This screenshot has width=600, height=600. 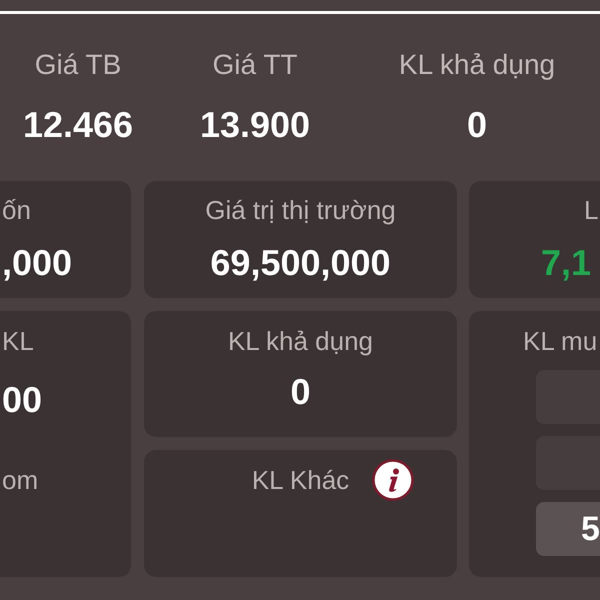 What do you see at coordinates (78, 65) in the screenshot?
I see `stat-label: Giá TB` at bounding box center [78, 65].